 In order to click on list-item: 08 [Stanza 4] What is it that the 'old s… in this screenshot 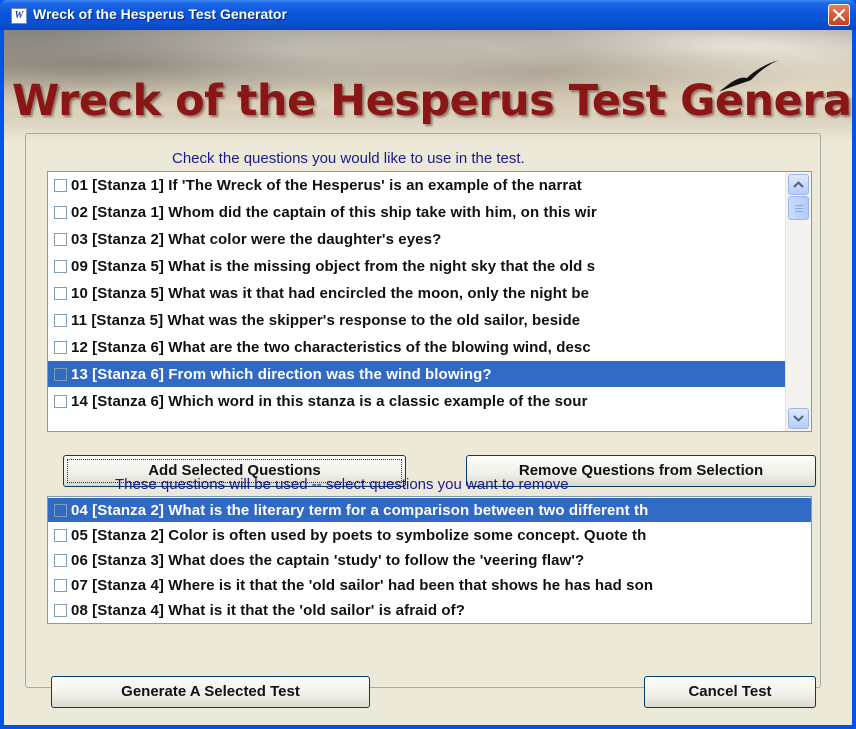, I will do `click(429, 610)`.